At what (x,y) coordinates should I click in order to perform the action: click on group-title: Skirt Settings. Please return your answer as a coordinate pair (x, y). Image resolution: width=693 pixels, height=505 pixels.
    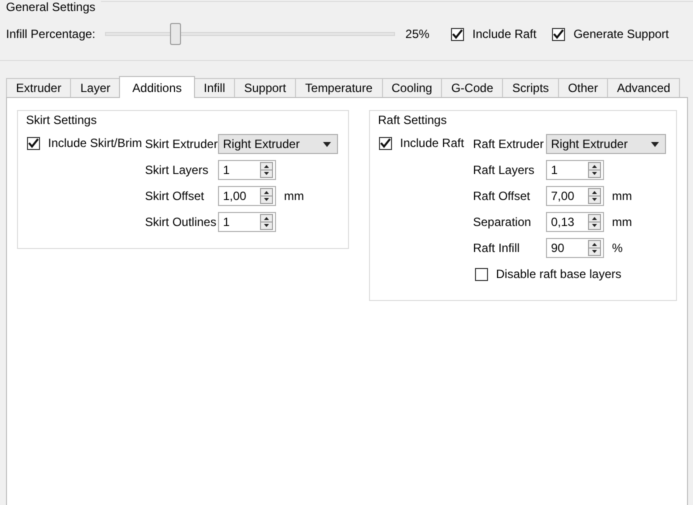
    Looking at the image, I should click on (61, 120).